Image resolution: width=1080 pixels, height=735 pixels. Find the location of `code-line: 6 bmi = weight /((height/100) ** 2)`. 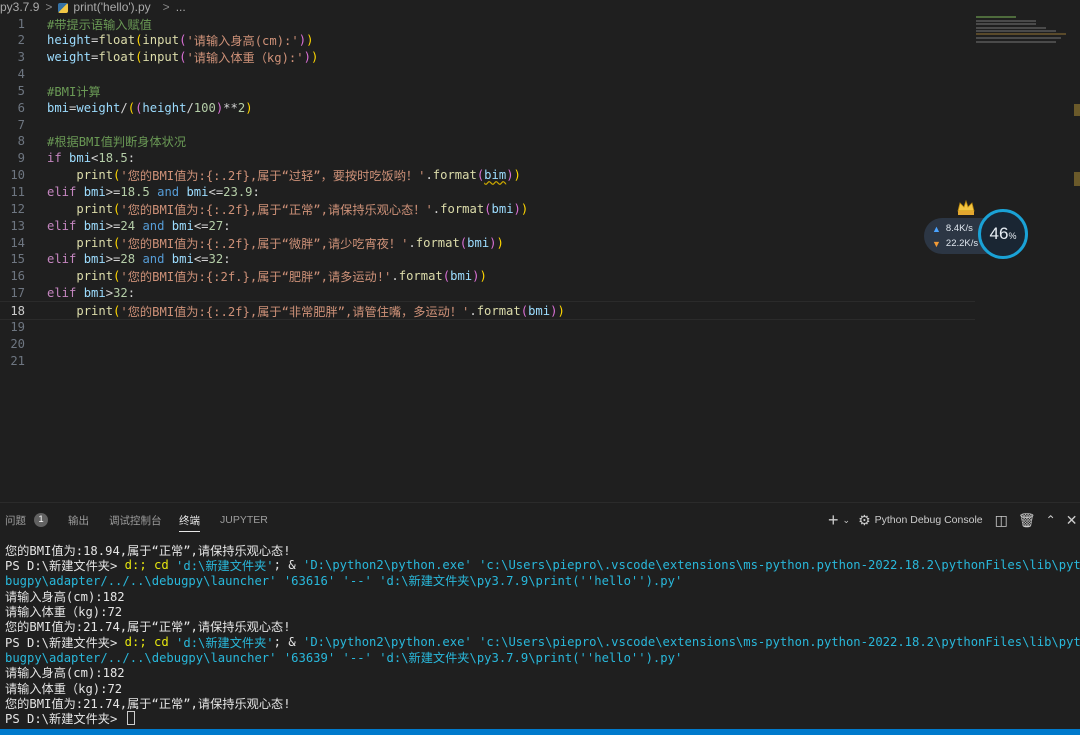

code-line: 6 bmi = weight /((height/100) ** 2) is located at coordinates (487, 107).